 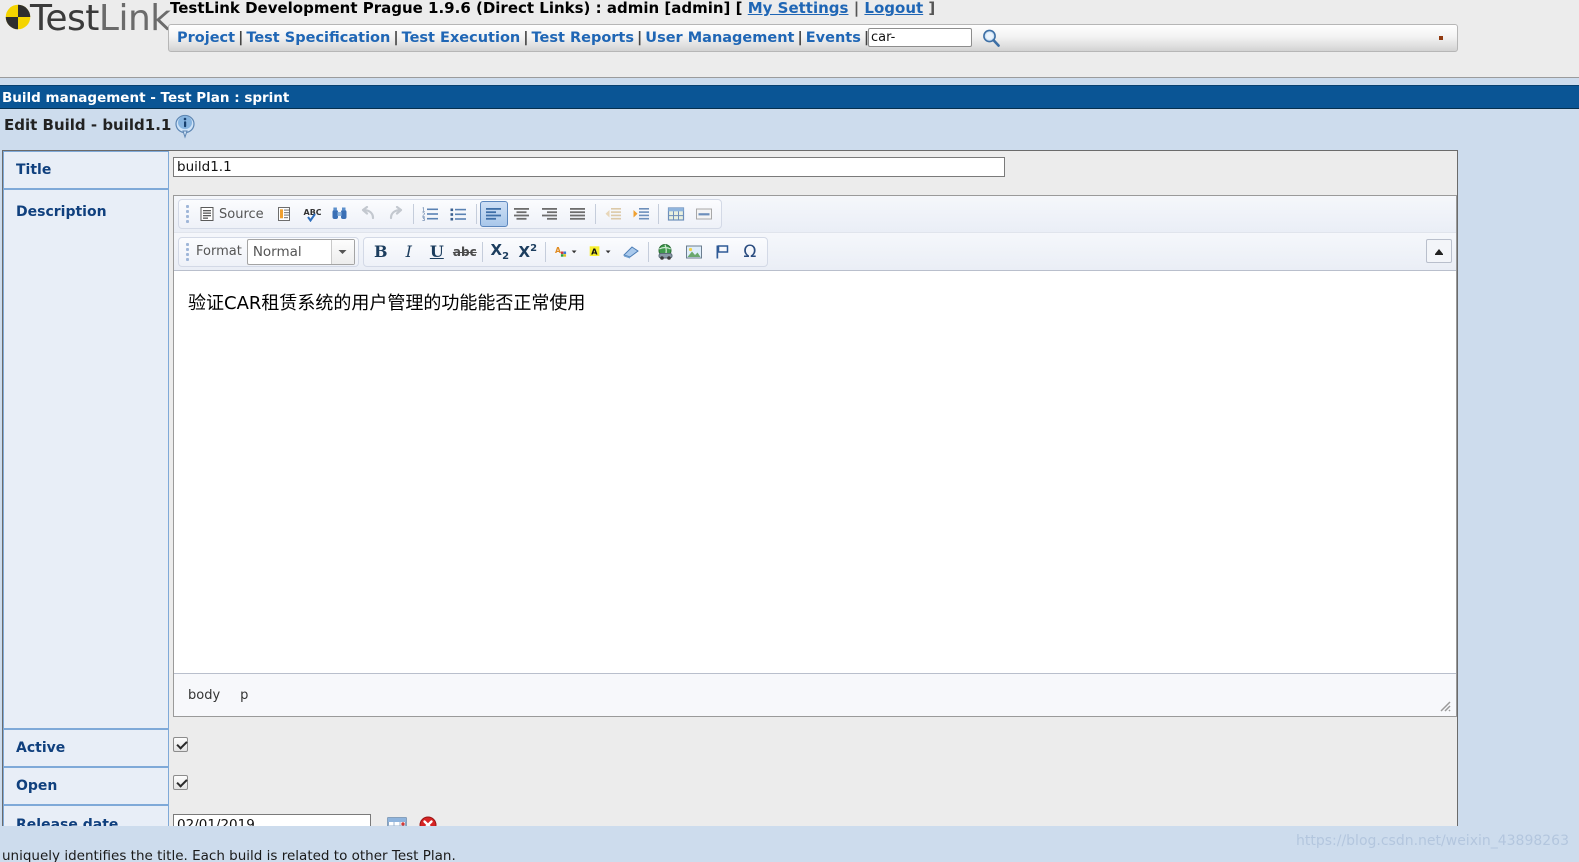 What do you see at coordinates (146, 98) in the screenshot?
I see `section-title-text: Build management - Test Plan : sprint` at bounding box center [146, 98].